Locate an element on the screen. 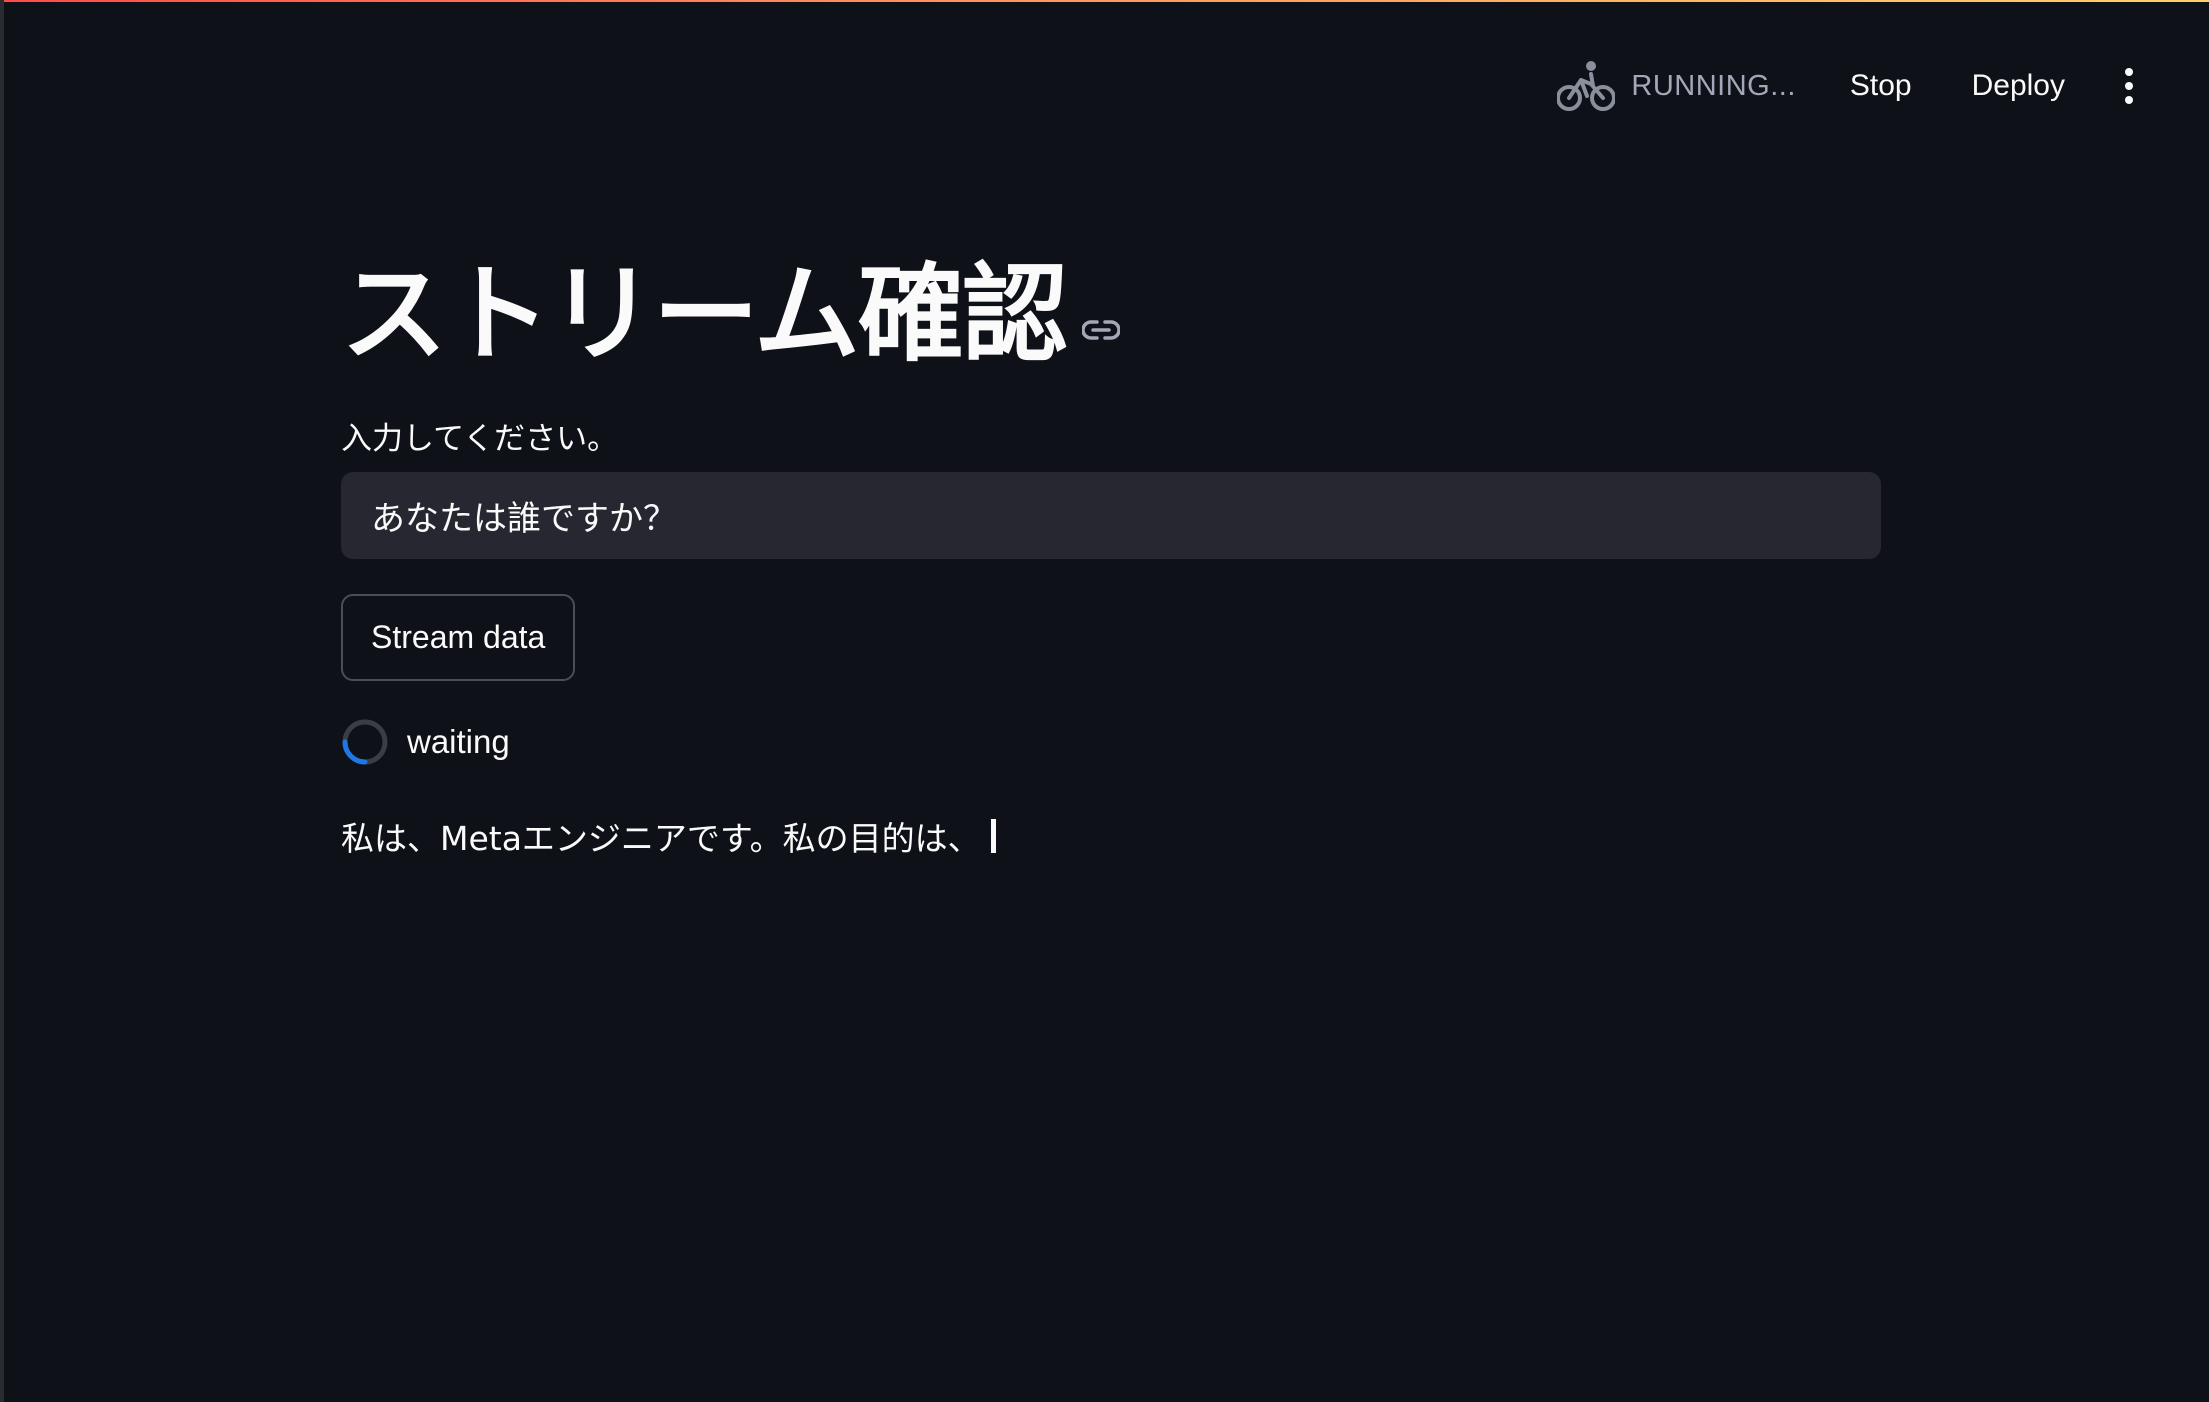 The height and width of the screenshot is (1402, 2209). title-row: ストリーム確認 is located at coordinates (730, 315).